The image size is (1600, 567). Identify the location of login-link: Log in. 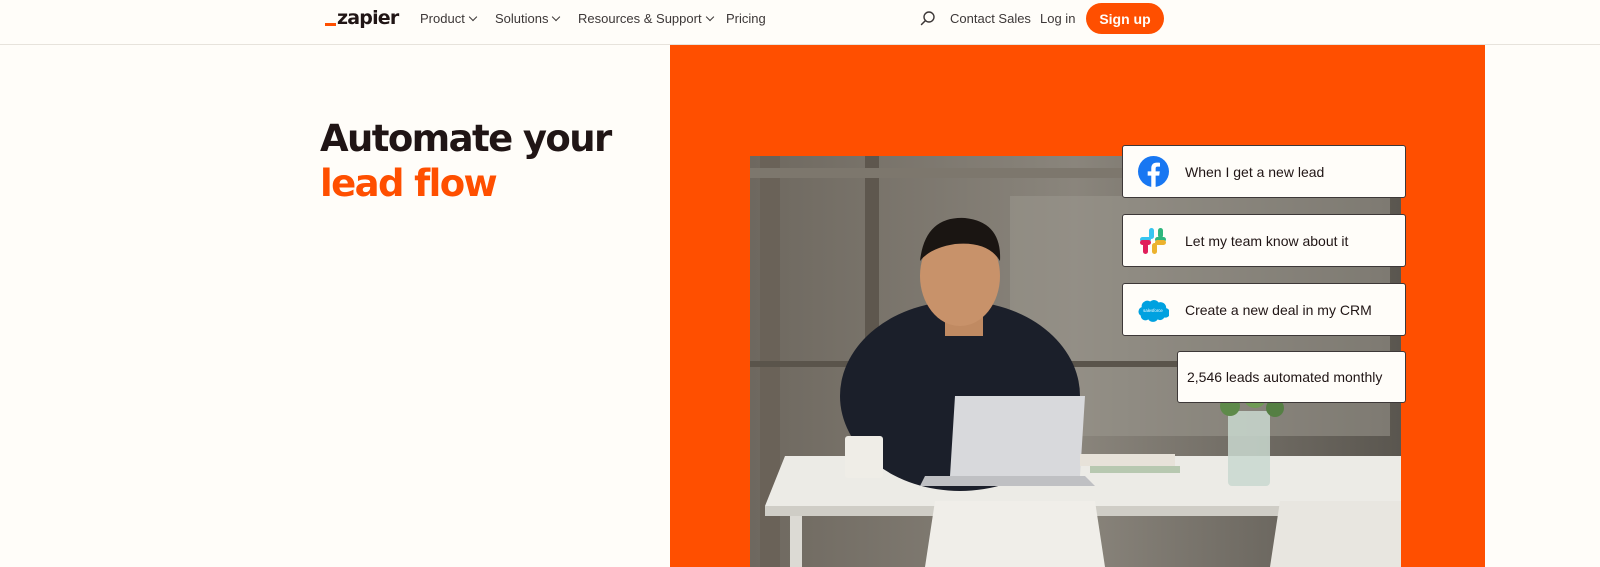
(1057, 18).